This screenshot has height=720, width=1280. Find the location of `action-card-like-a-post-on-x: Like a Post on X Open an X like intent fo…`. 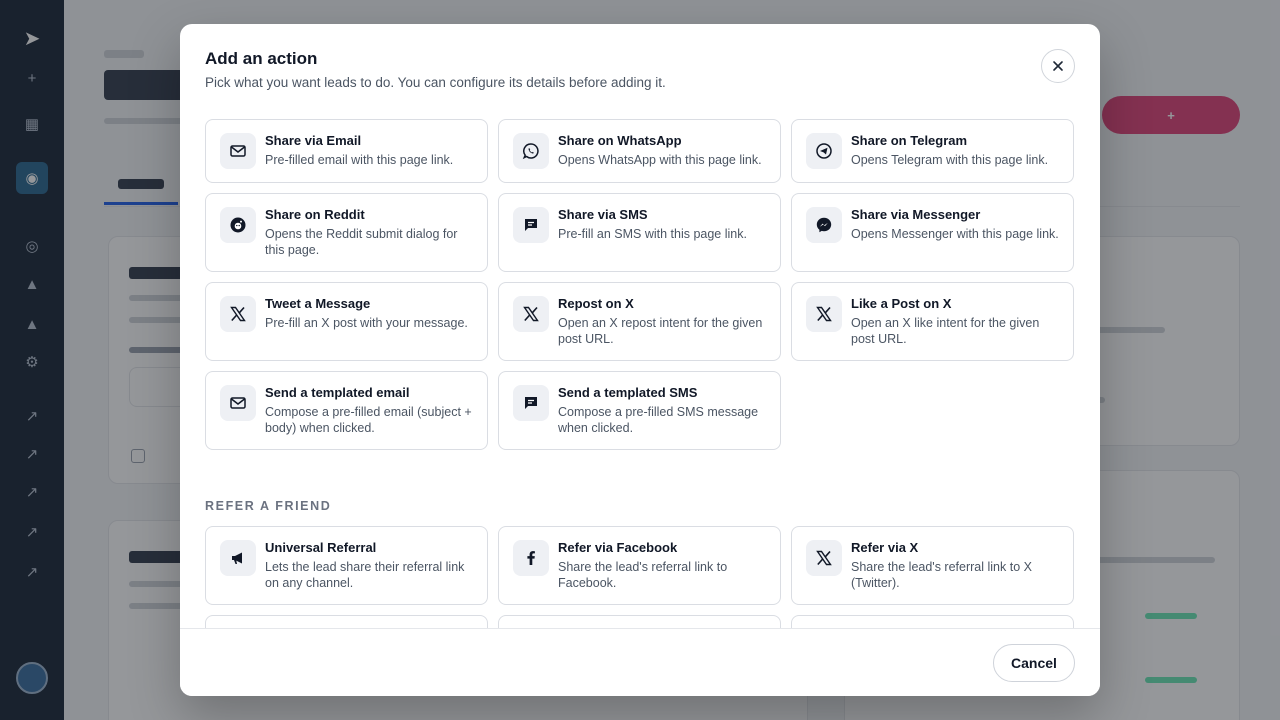

action-card-like-a-post-on-x: Like a Post on X Open an X like intent fo… is located at coordinates (932, 321).